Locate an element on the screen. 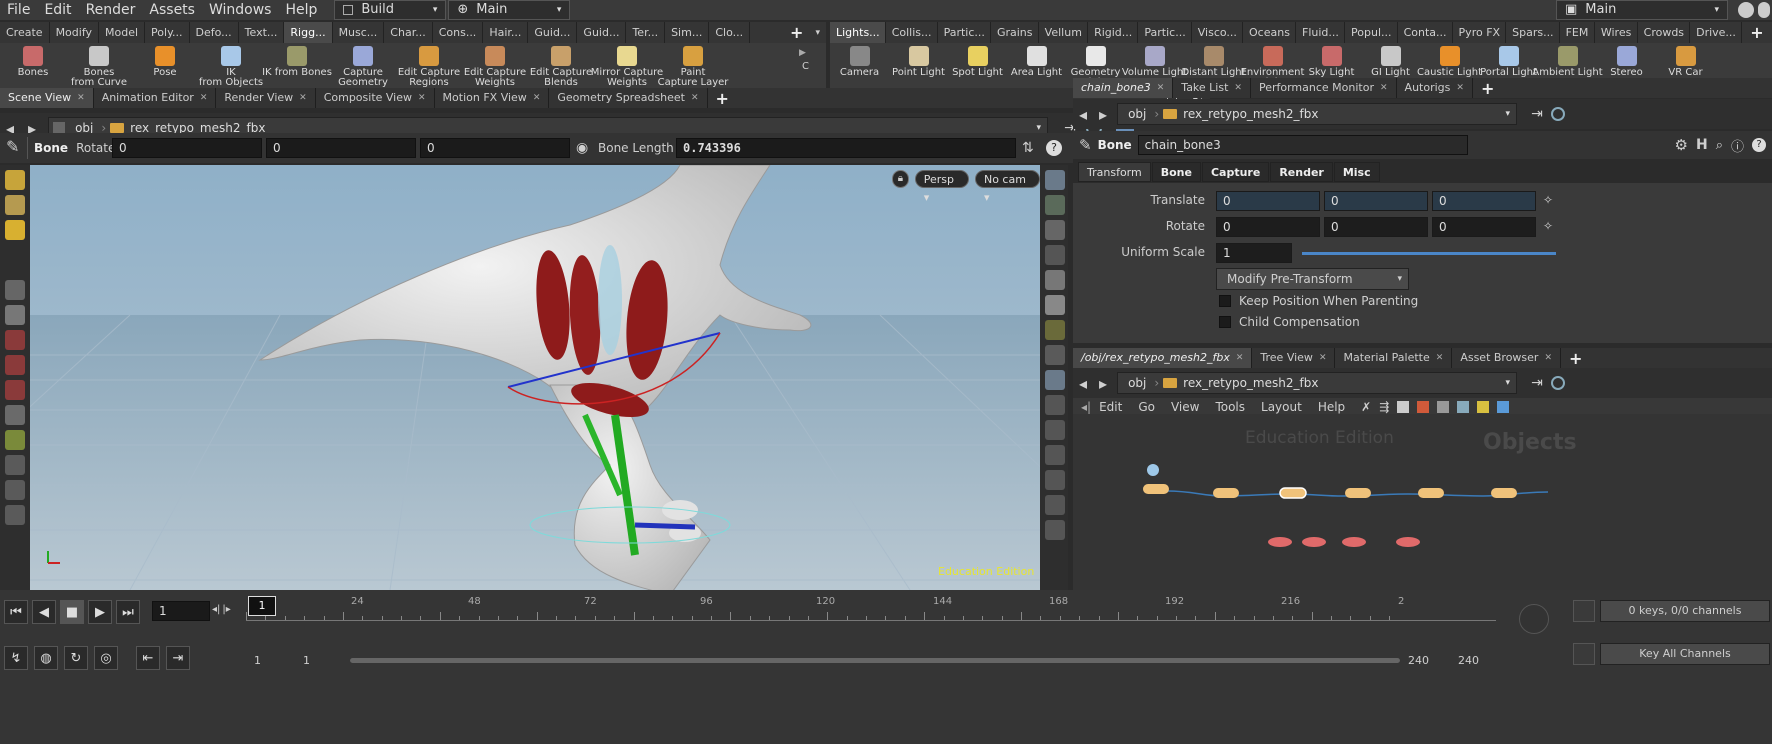 The image size is (1772, 744). desktop-dropdown: Build ▾ is located at coordinates (390, 10).